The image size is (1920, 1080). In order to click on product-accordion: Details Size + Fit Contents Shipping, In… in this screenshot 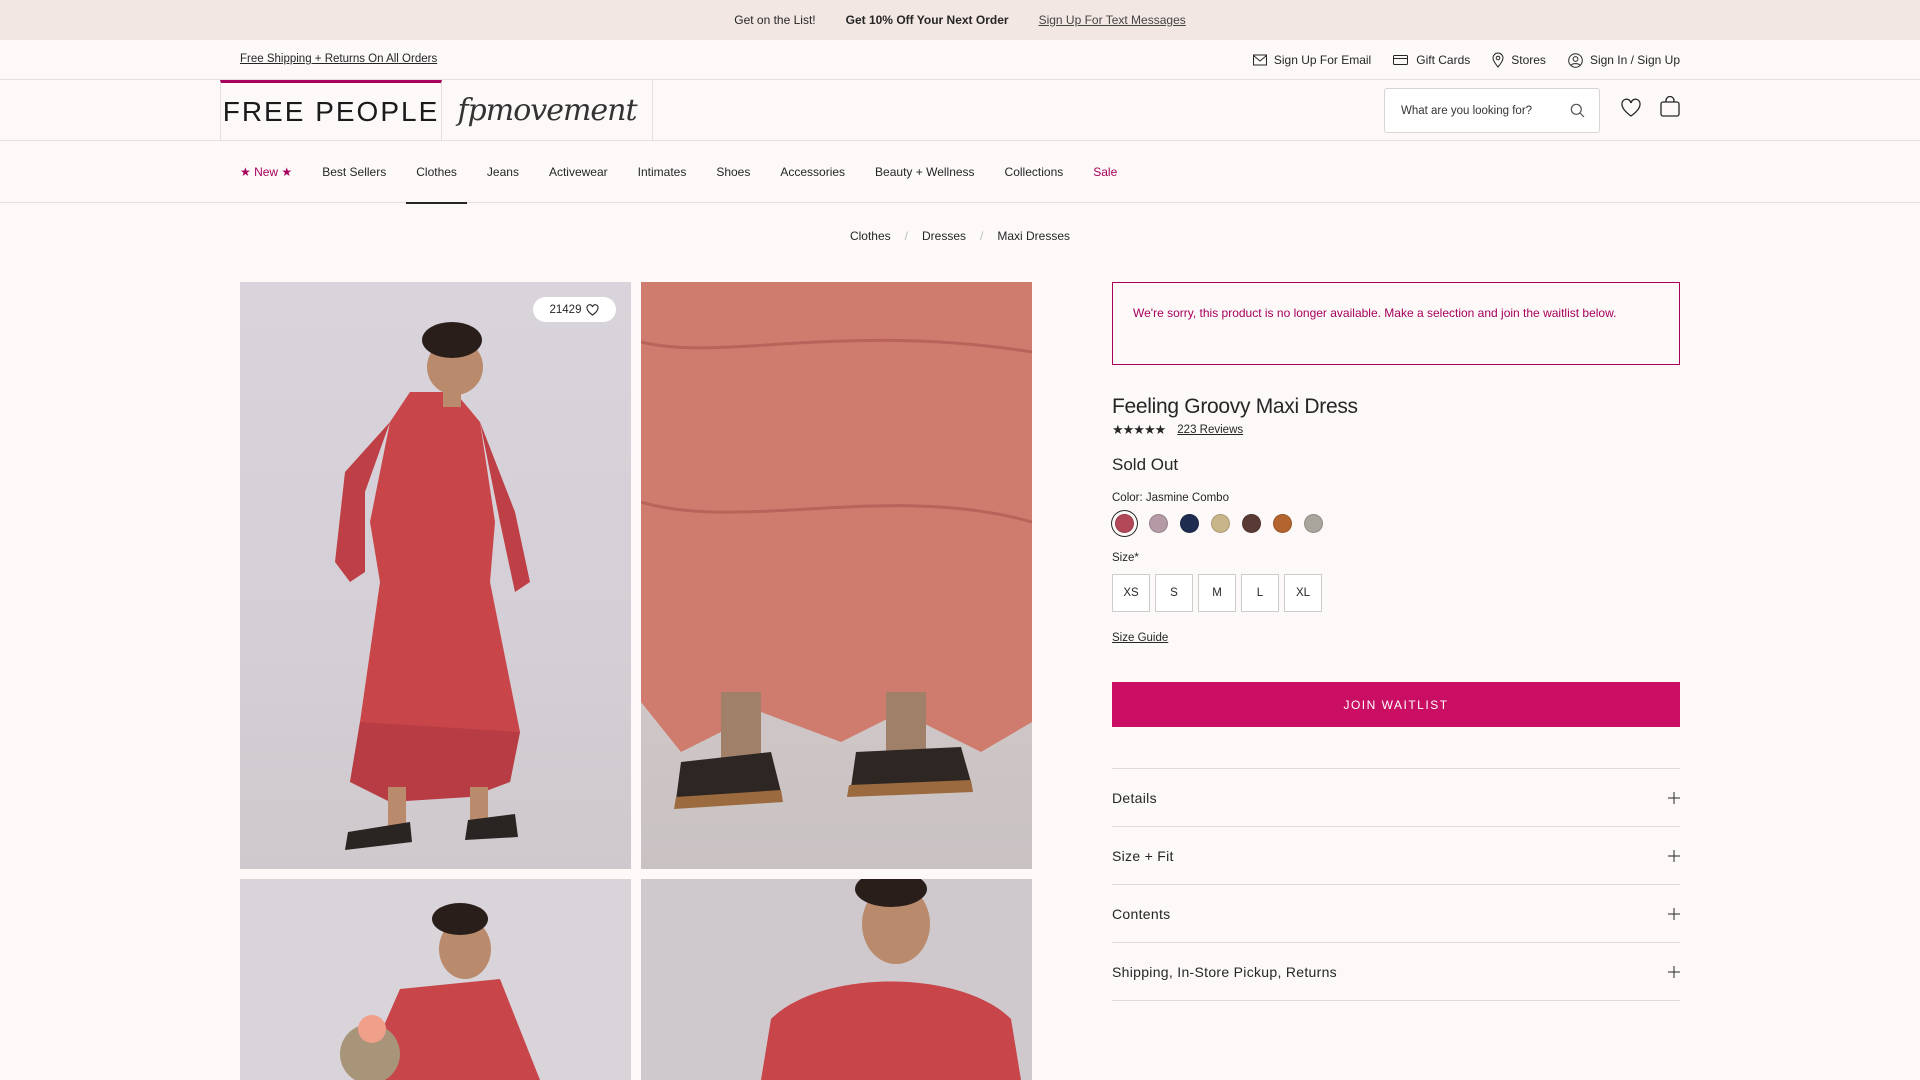, I will do `click(1396, 884)`.